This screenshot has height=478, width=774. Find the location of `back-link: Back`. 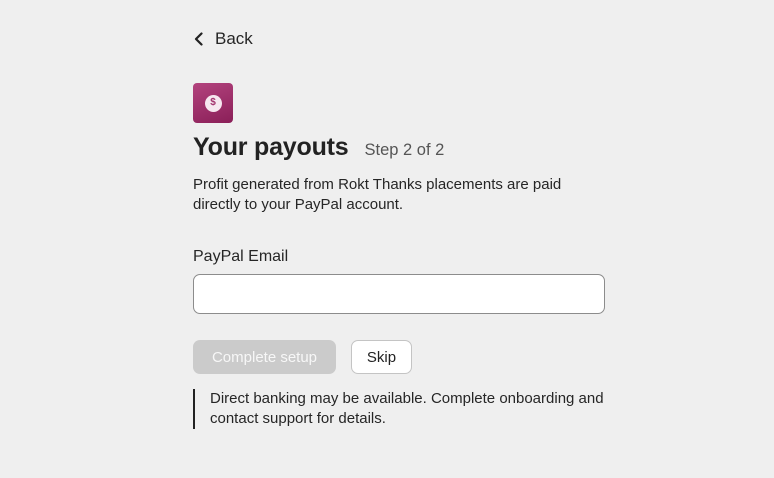

back-link: Back is located at coordinates (223, 39).